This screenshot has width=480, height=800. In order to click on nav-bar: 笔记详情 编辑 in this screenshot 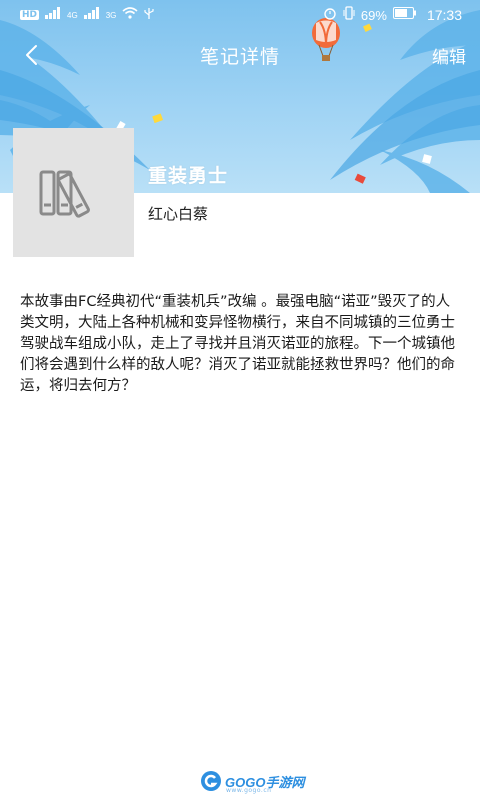, I will do `click(240, 55)`.